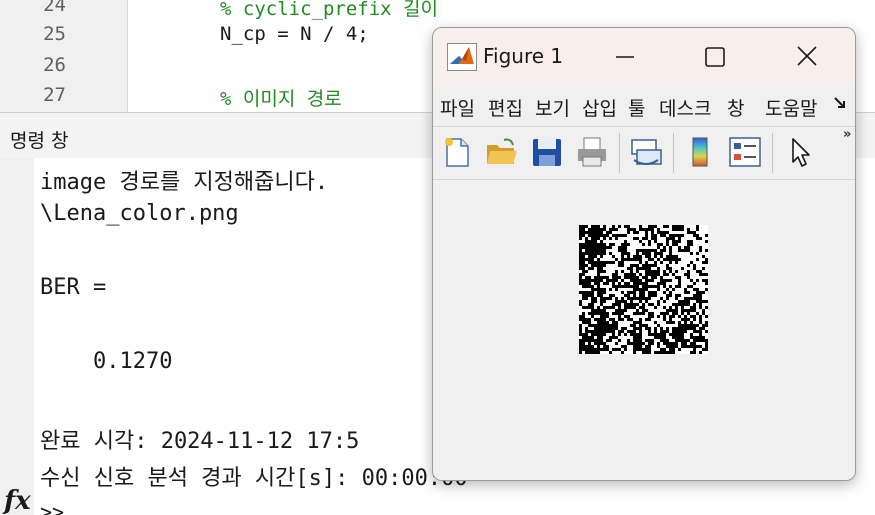  What do you see at coordinates (54, 95) in the screenshot?
I see `line-number: 27` at bounding box center [54, 95].